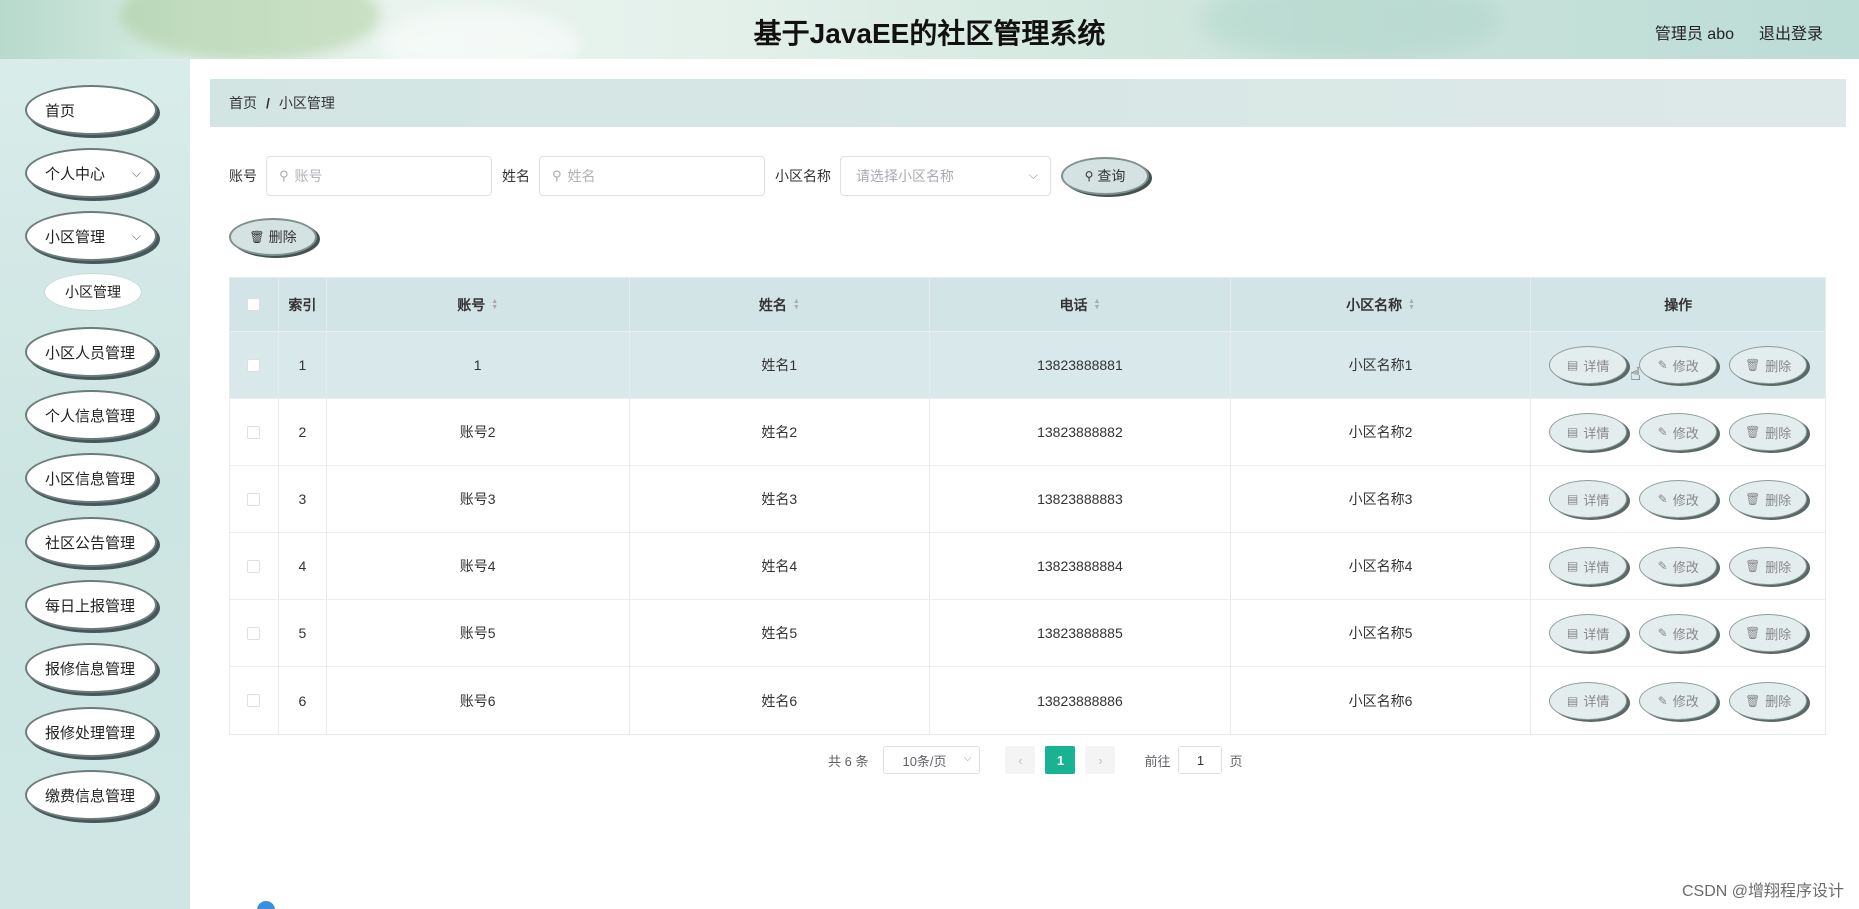 The image size is (1859, 909). What do you see at coordinates (91, 668) in the screenshot?
I see `sidebar-item-repair-info: 报修信息管理` at bounding box center [91, 668].